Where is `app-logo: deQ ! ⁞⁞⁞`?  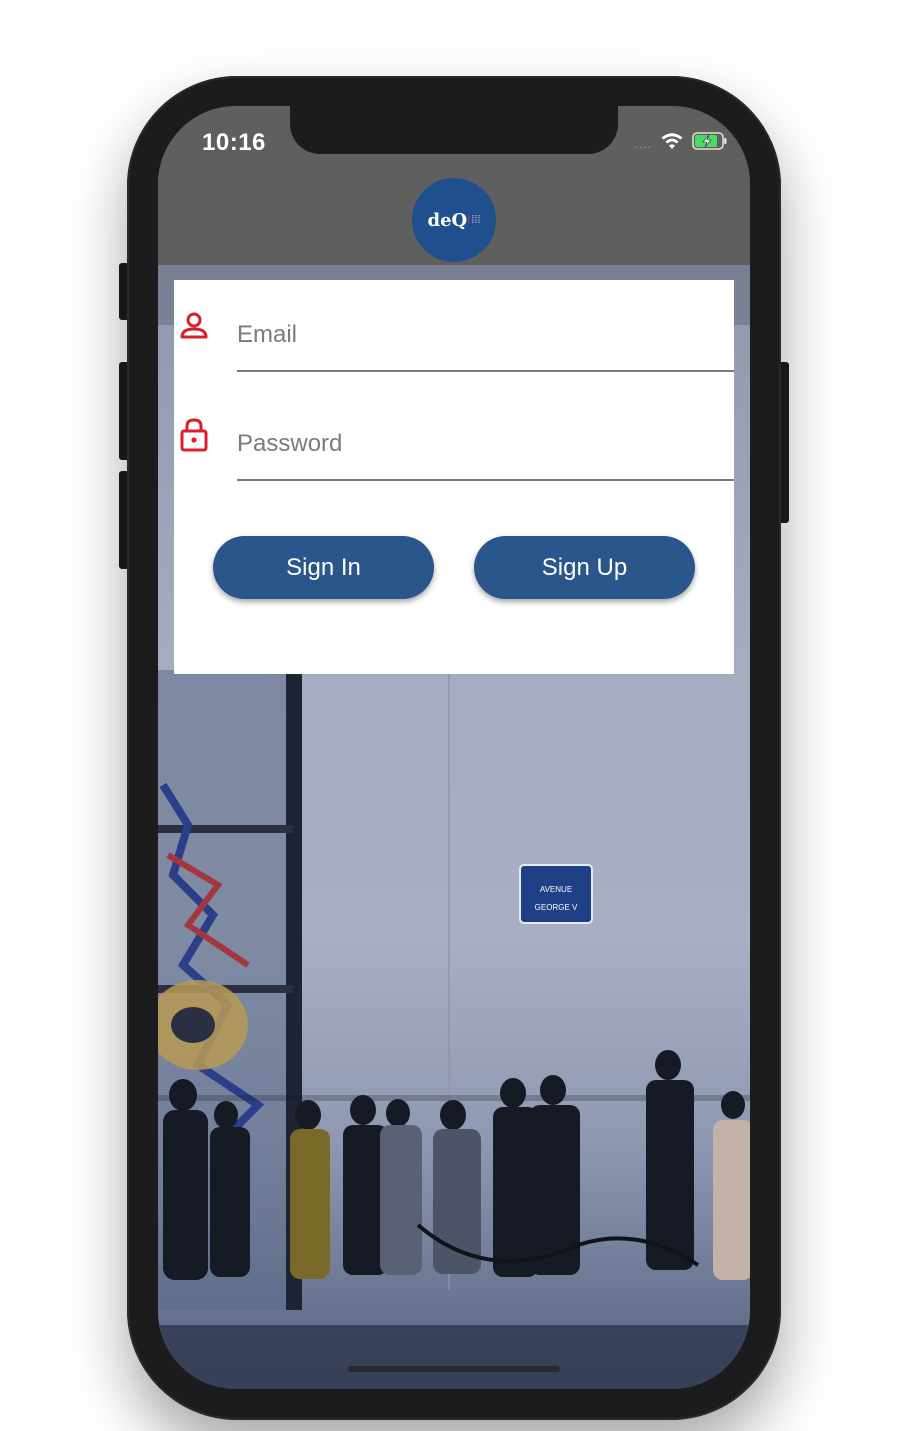
app-logo: deQ ! ⁞⁞⁞ is located at coordinates (454, 220).